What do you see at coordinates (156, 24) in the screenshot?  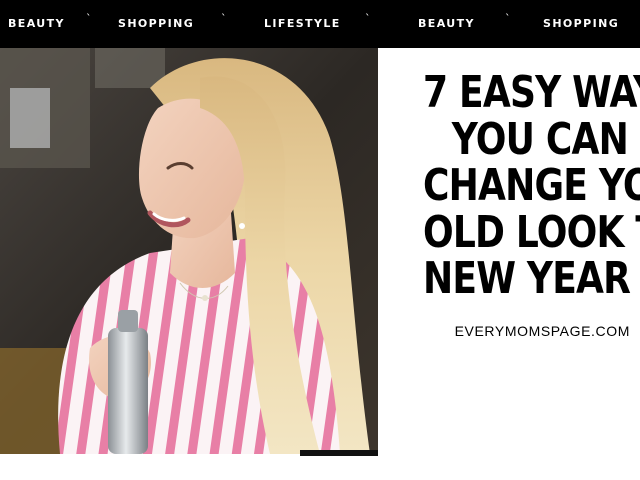 I see `nav-link-shopping: SHOPPING` at bounding box center [156, 24].